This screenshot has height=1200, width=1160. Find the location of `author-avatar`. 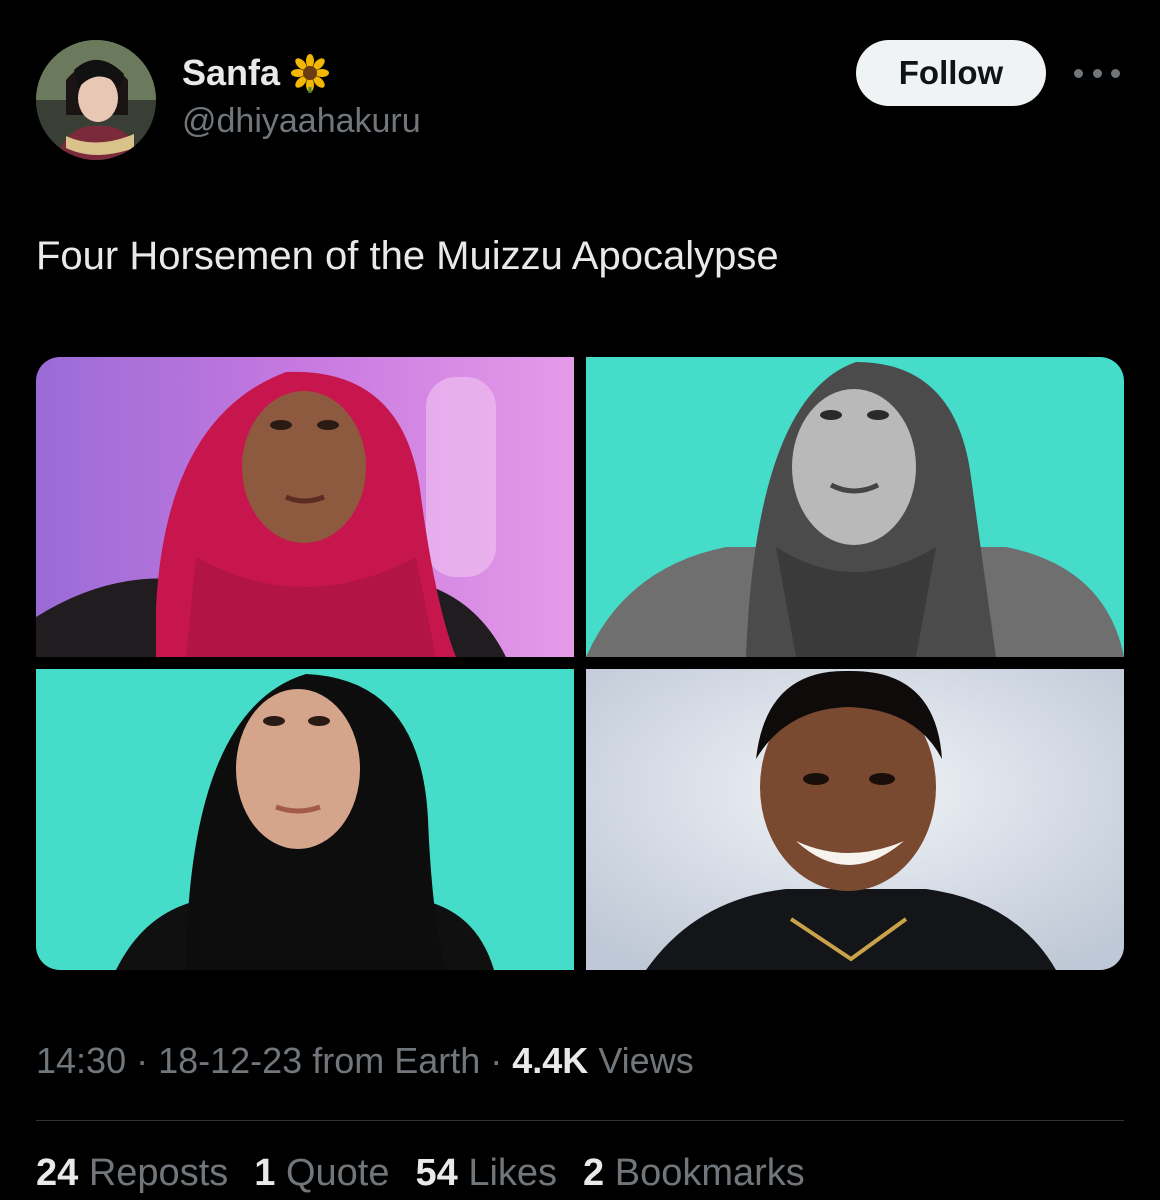

author-avatar is located at coordinates (96, 100).